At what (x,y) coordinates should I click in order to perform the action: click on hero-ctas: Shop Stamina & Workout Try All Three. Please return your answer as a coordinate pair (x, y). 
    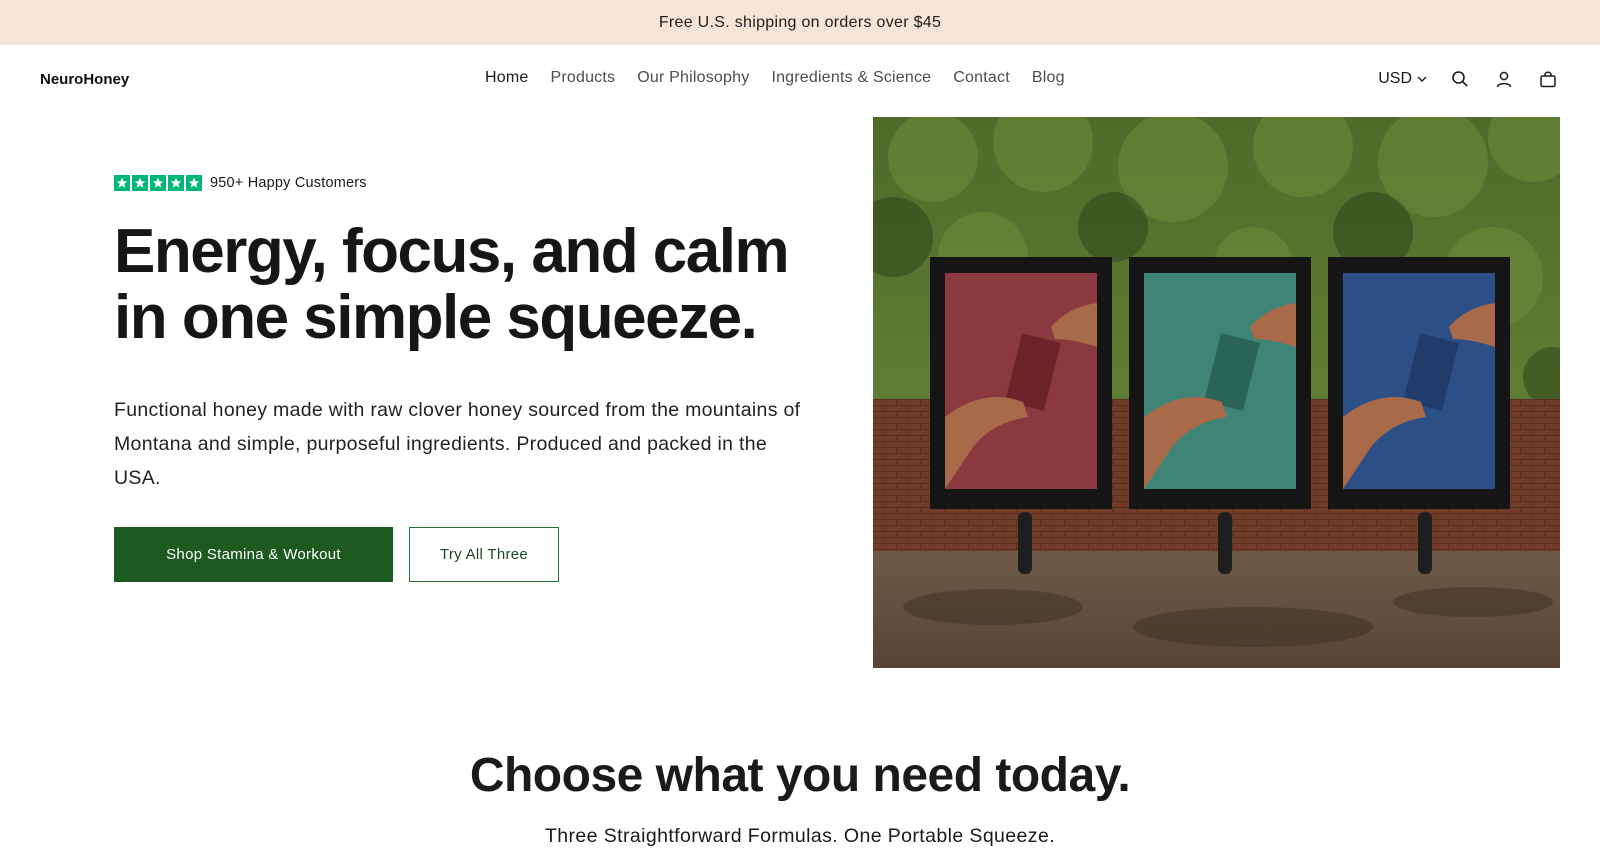
    Looking at the image, I should click on (464, 554).